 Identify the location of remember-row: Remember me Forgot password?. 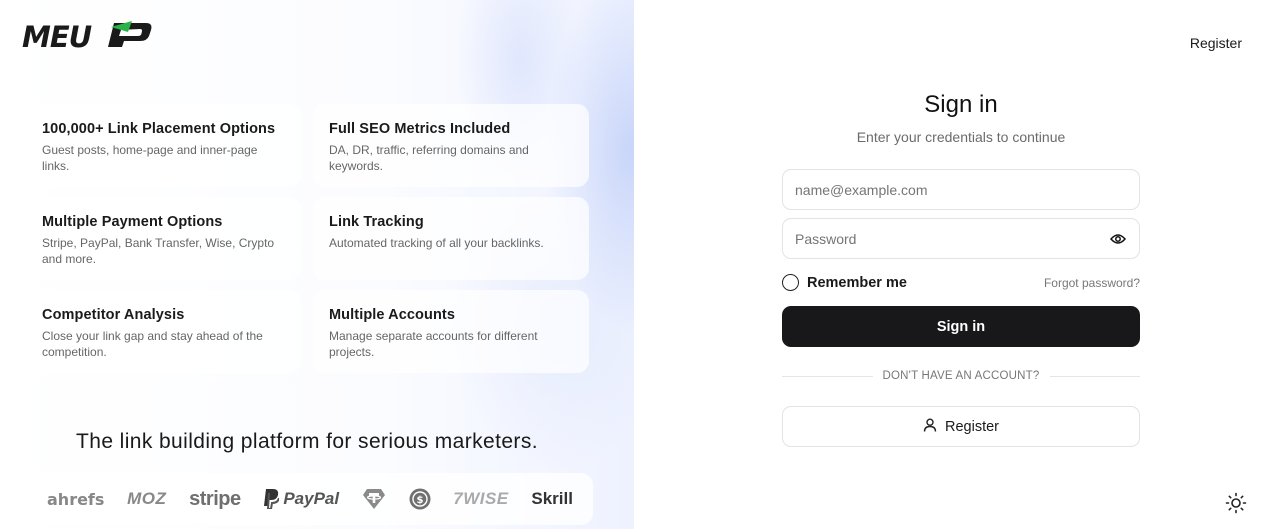
(961, 282).